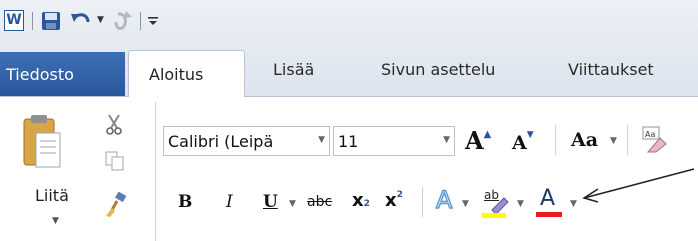 The height and width of the screenshot is (241, 698). What do you see at coordinates (530, 135) in the screenshot?
I see `shrink-arrow-icon: ▼` at bounding box center [530, 135].